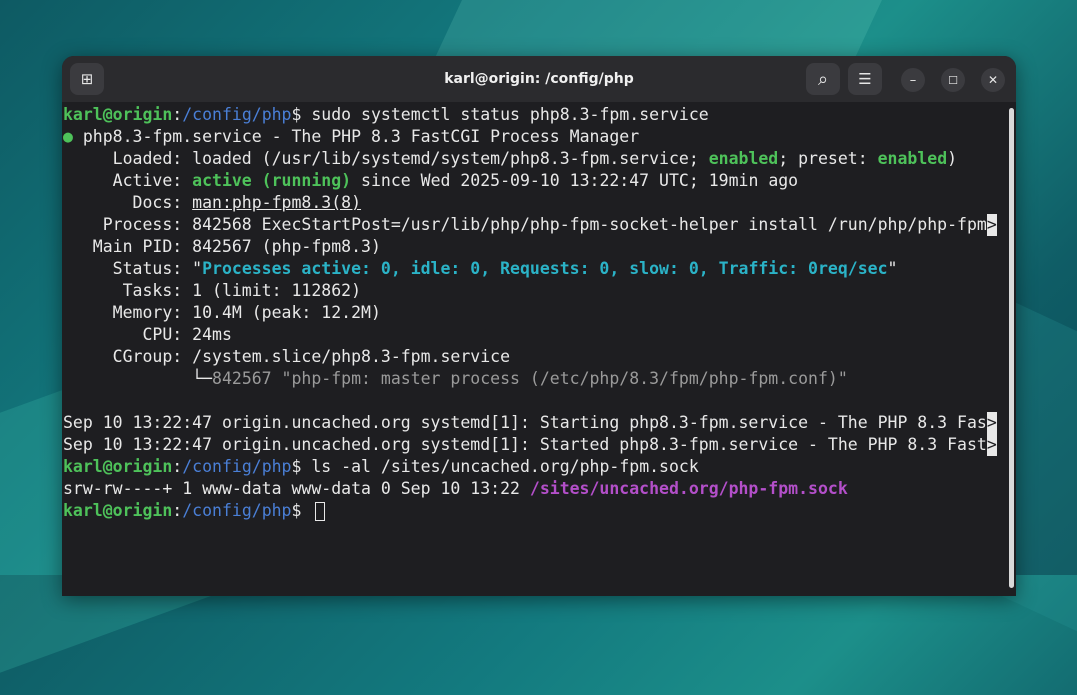  I want to click on cgroup-line: CGroup: /system.slice/php8.3-fpm.service, so click(287, 356).